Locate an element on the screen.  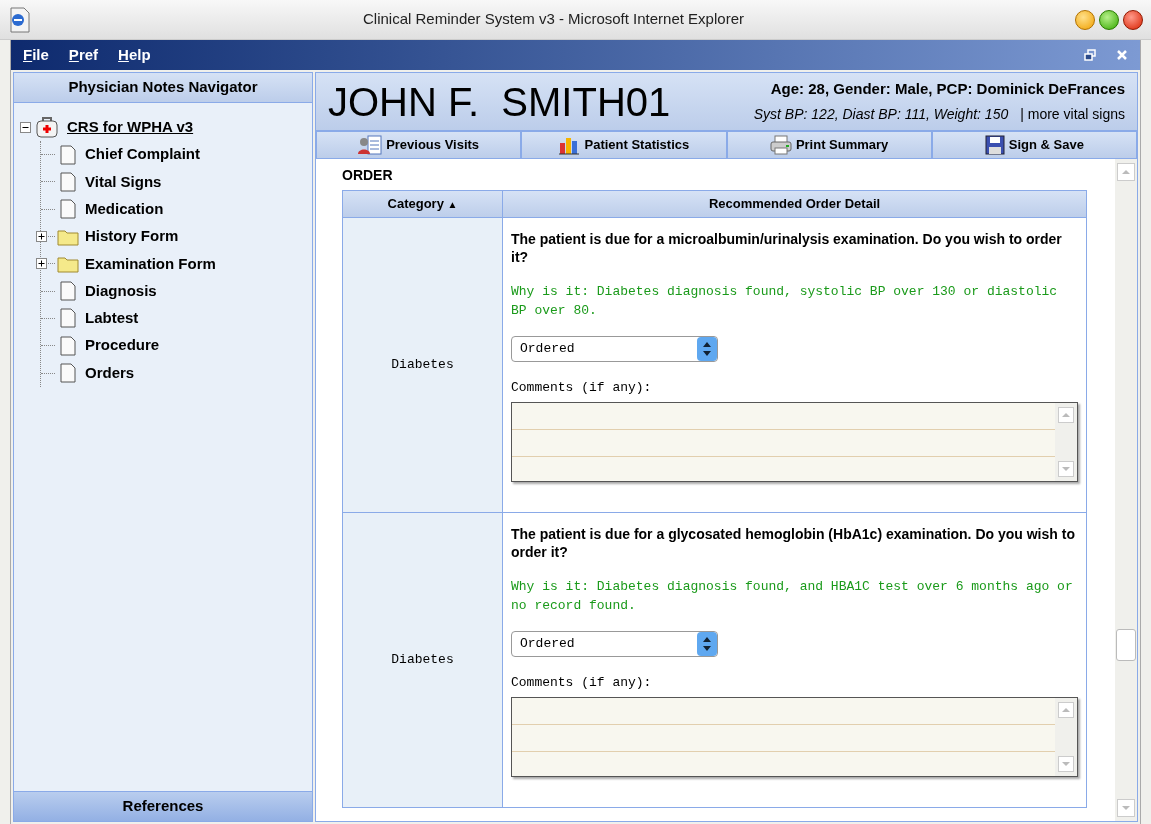
close-button is located at coordinates (1133, 19).